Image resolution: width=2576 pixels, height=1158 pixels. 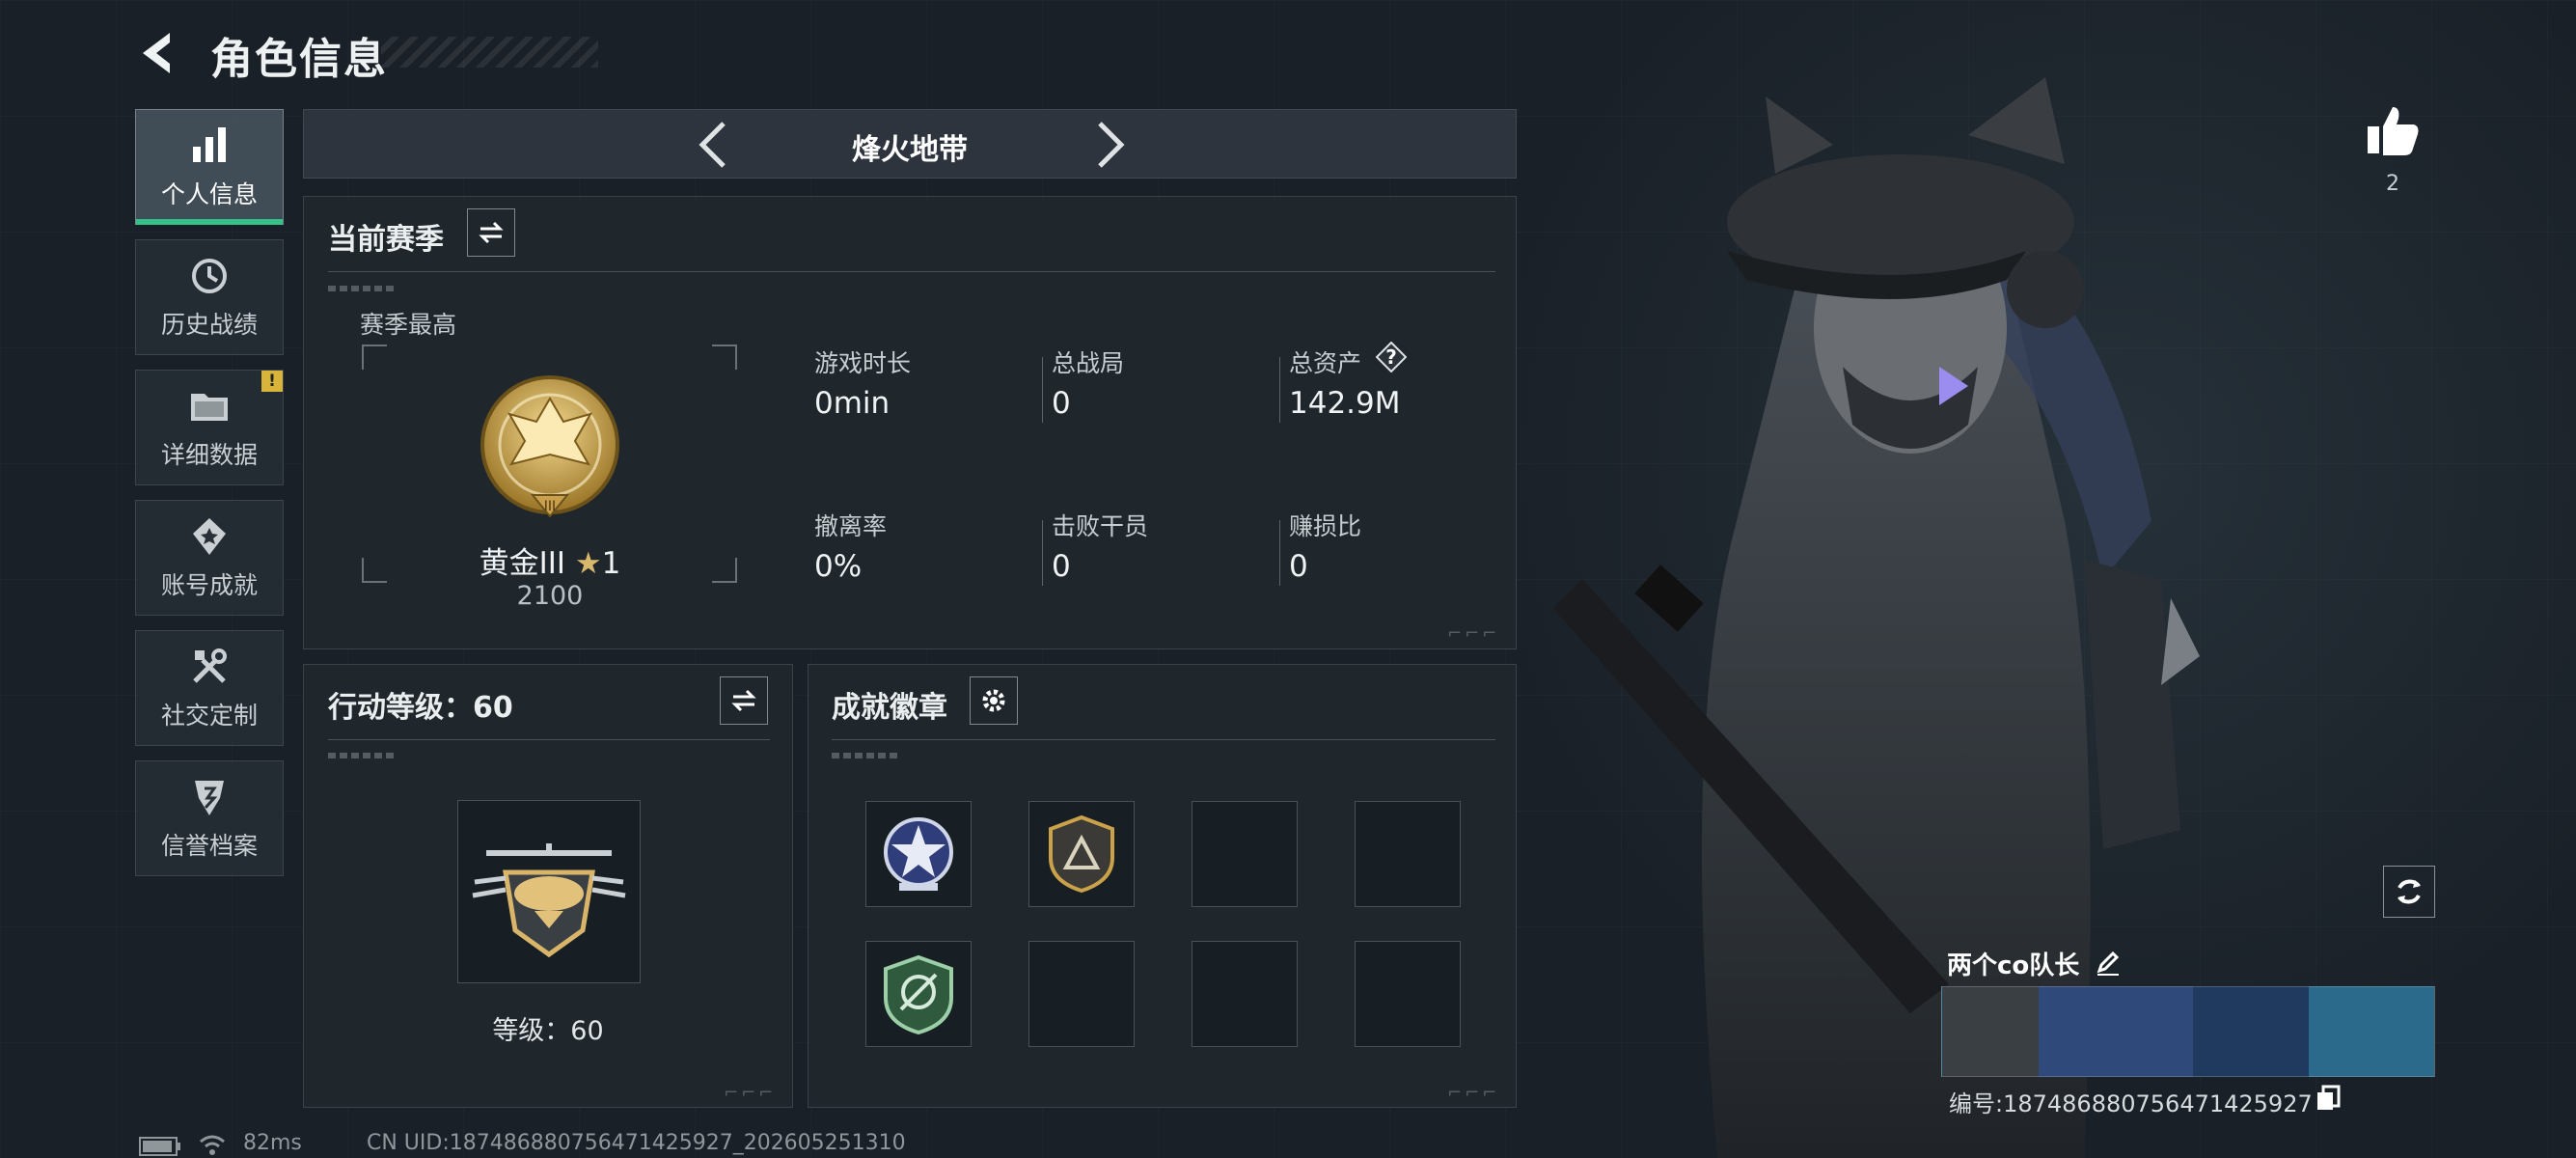 What do you see at coordinates (209, 325) in the screenshot?
I see `sidebar-item-label: 历史战绩` at bounding box center [209, 325].